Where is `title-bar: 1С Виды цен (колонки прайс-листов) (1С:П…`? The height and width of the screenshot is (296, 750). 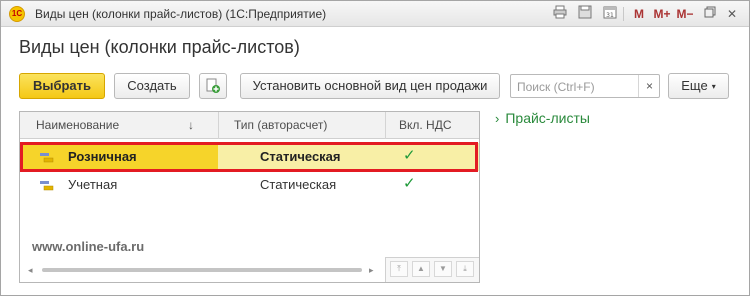
title-bar: 1С Виды цен (колонки прайс-листов) (1С:П… is located at coordinates (375, 14).